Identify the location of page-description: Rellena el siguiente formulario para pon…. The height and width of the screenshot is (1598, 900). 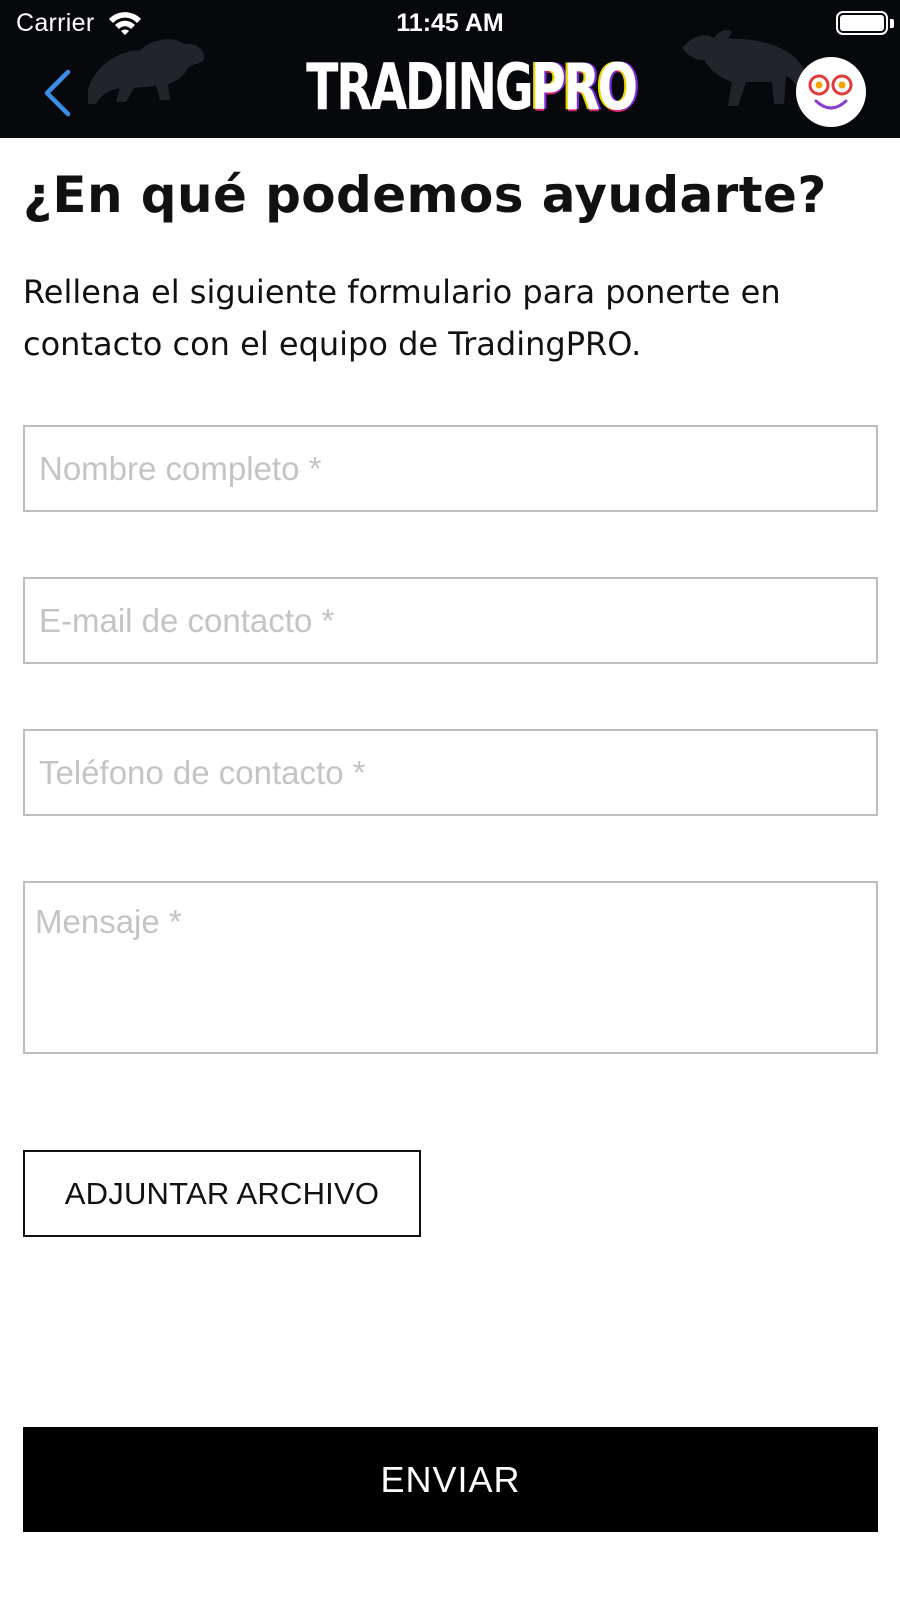
(402, 318).